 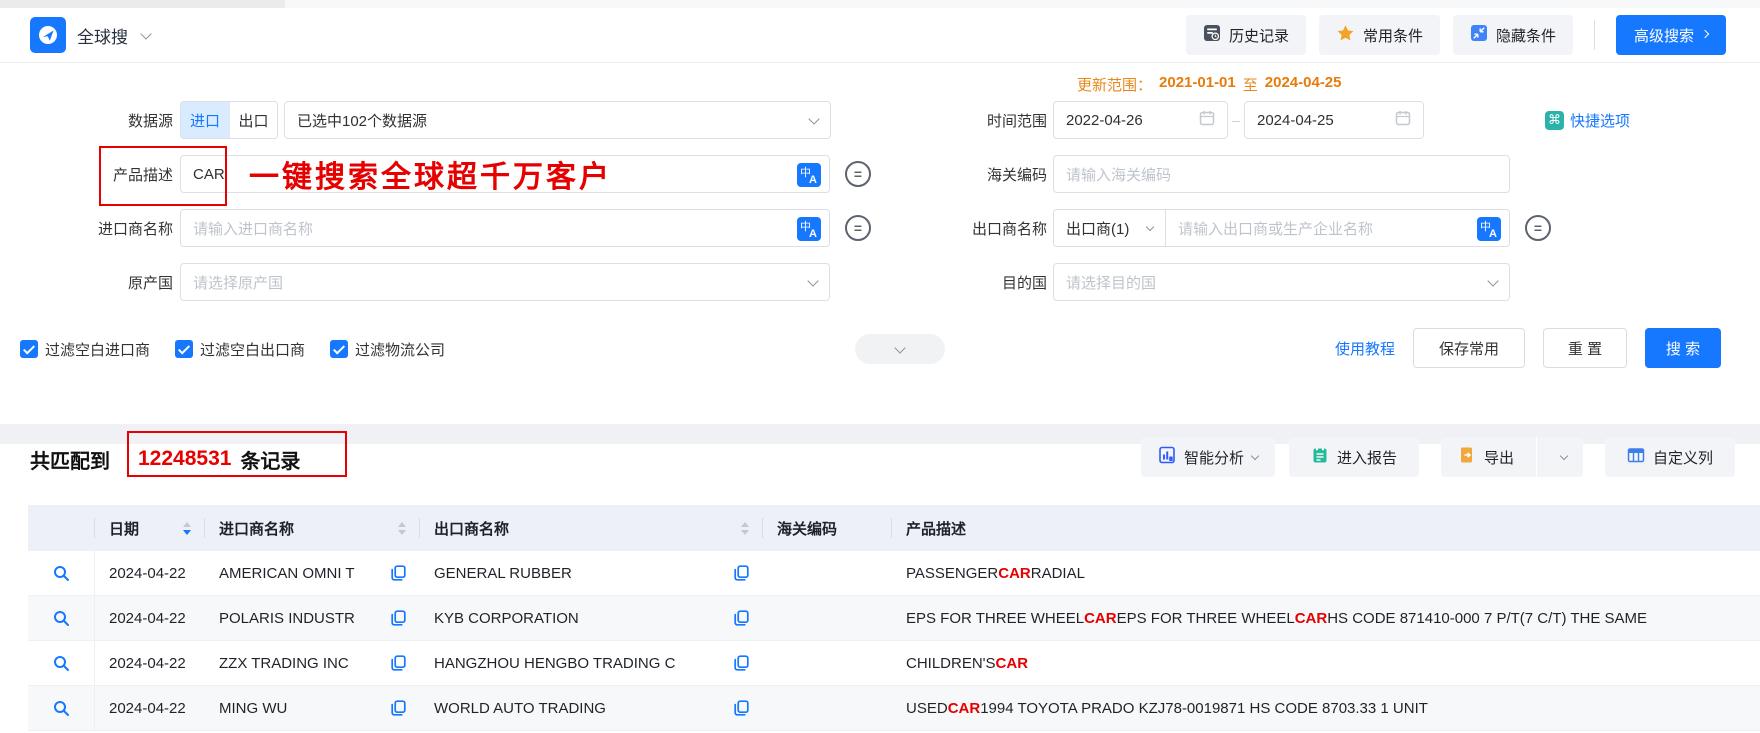 What do you see at coordinates (591, 618) in the screenshot?
I see `cell-exporter: KYB CORPORATION` at bounding box center [591, 618].